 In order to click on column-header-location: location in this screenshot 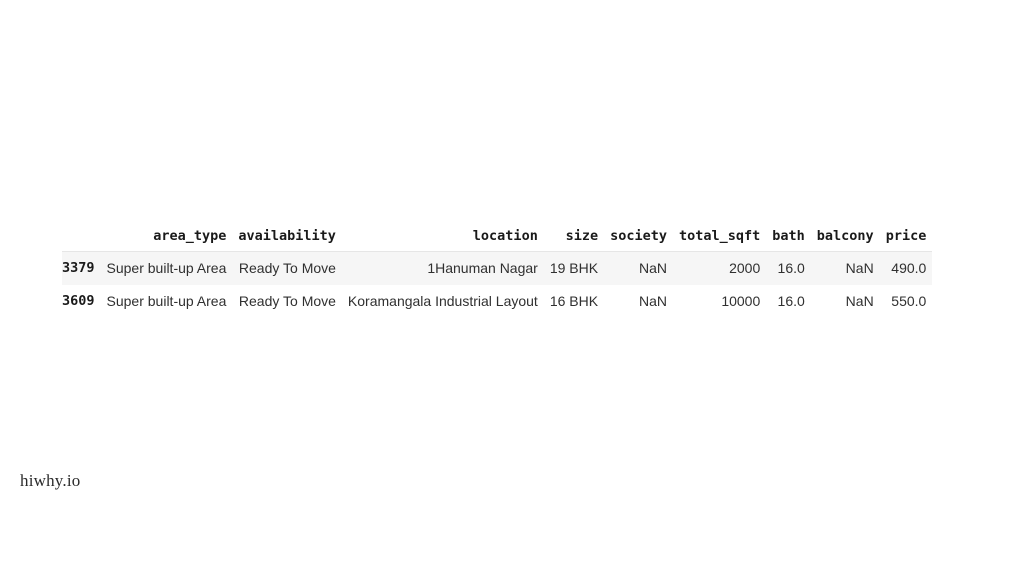, I will do `click(505, 236)`.